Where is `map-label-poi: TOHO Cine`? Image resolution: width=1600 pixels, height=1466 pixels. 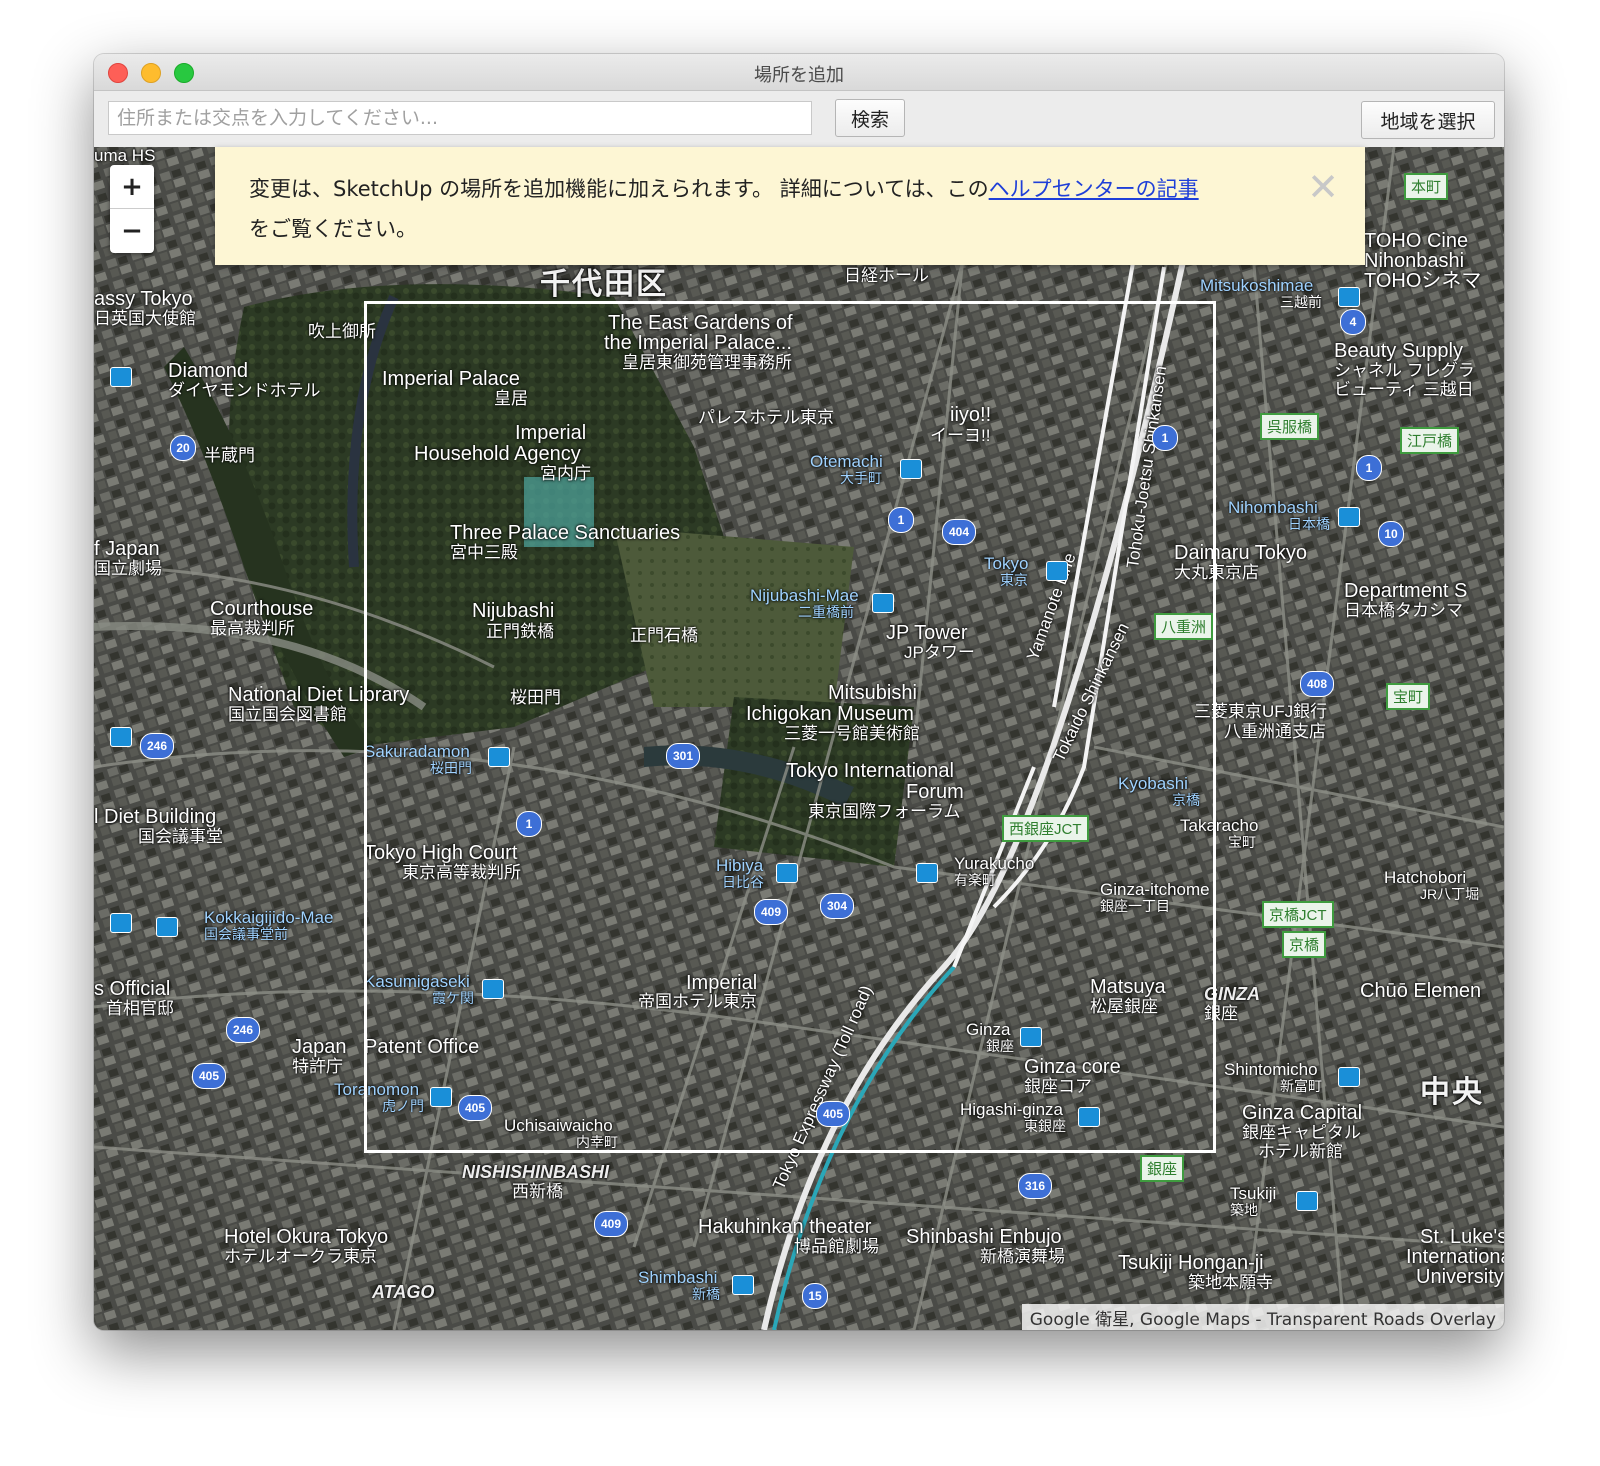
map-label-poi: TOHO Cine is located at coordinates (1416, 241).